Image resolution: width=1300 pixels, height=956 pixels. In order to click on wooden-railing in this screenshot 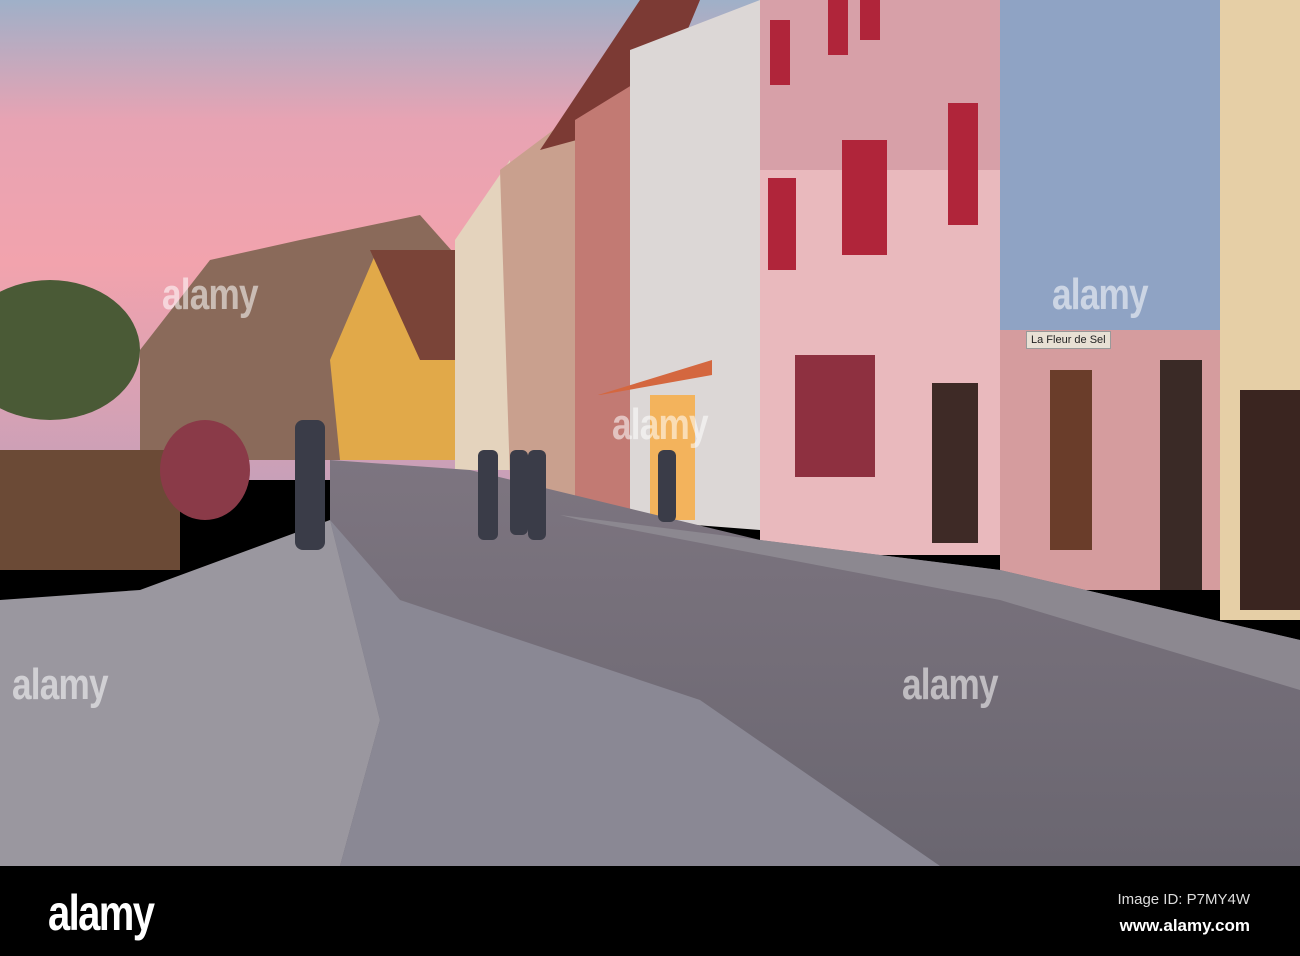, I will do `click(90, 510)`.